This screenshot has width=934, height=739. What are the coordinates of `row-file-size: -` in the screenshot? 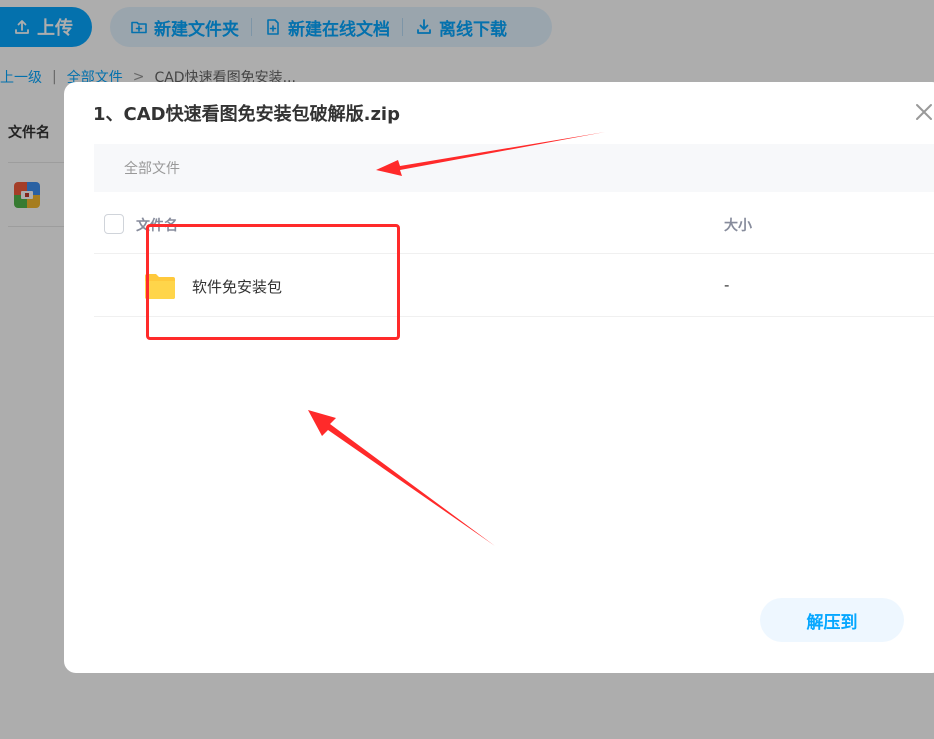 It's located at (727, 285).